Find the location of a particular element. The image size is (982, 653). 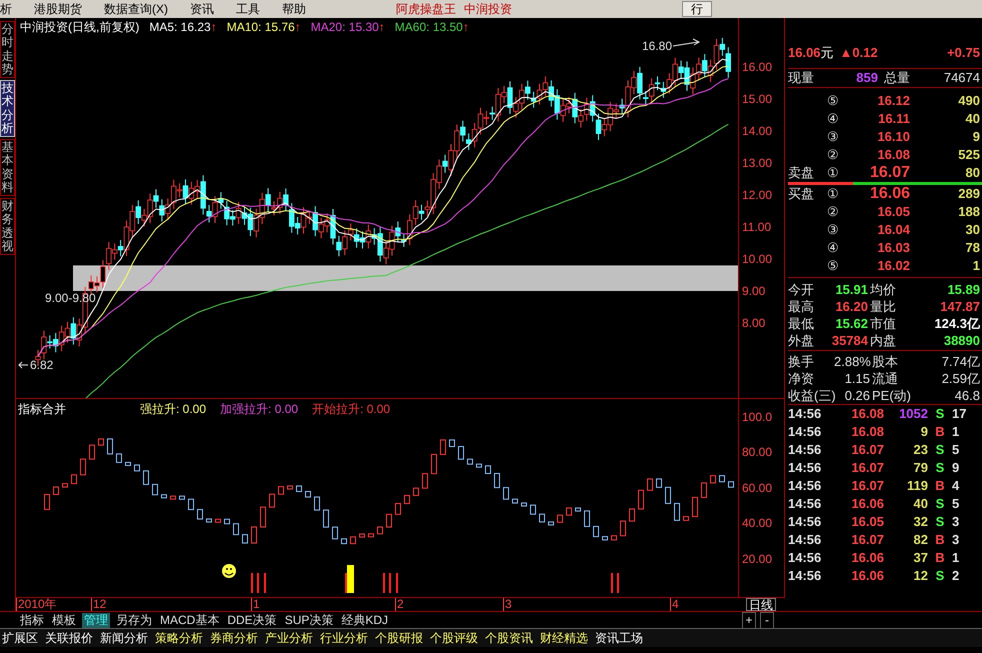

field-label: 净资 is located at coordinates (801, 378).